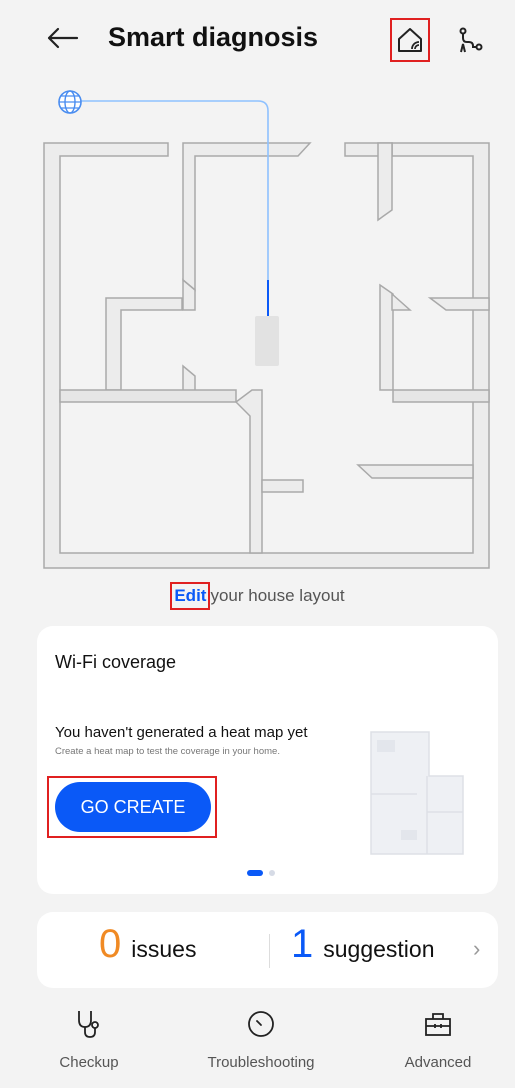 The height and width of the screenshot is (1088, 515). I want to click on home-wifi-button, so click(410, 40).